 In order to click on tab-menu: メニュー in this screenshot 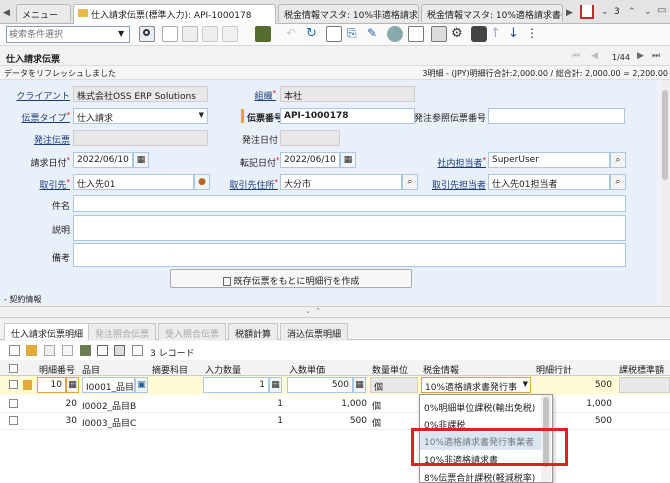, I will do `click(43, 13)`.